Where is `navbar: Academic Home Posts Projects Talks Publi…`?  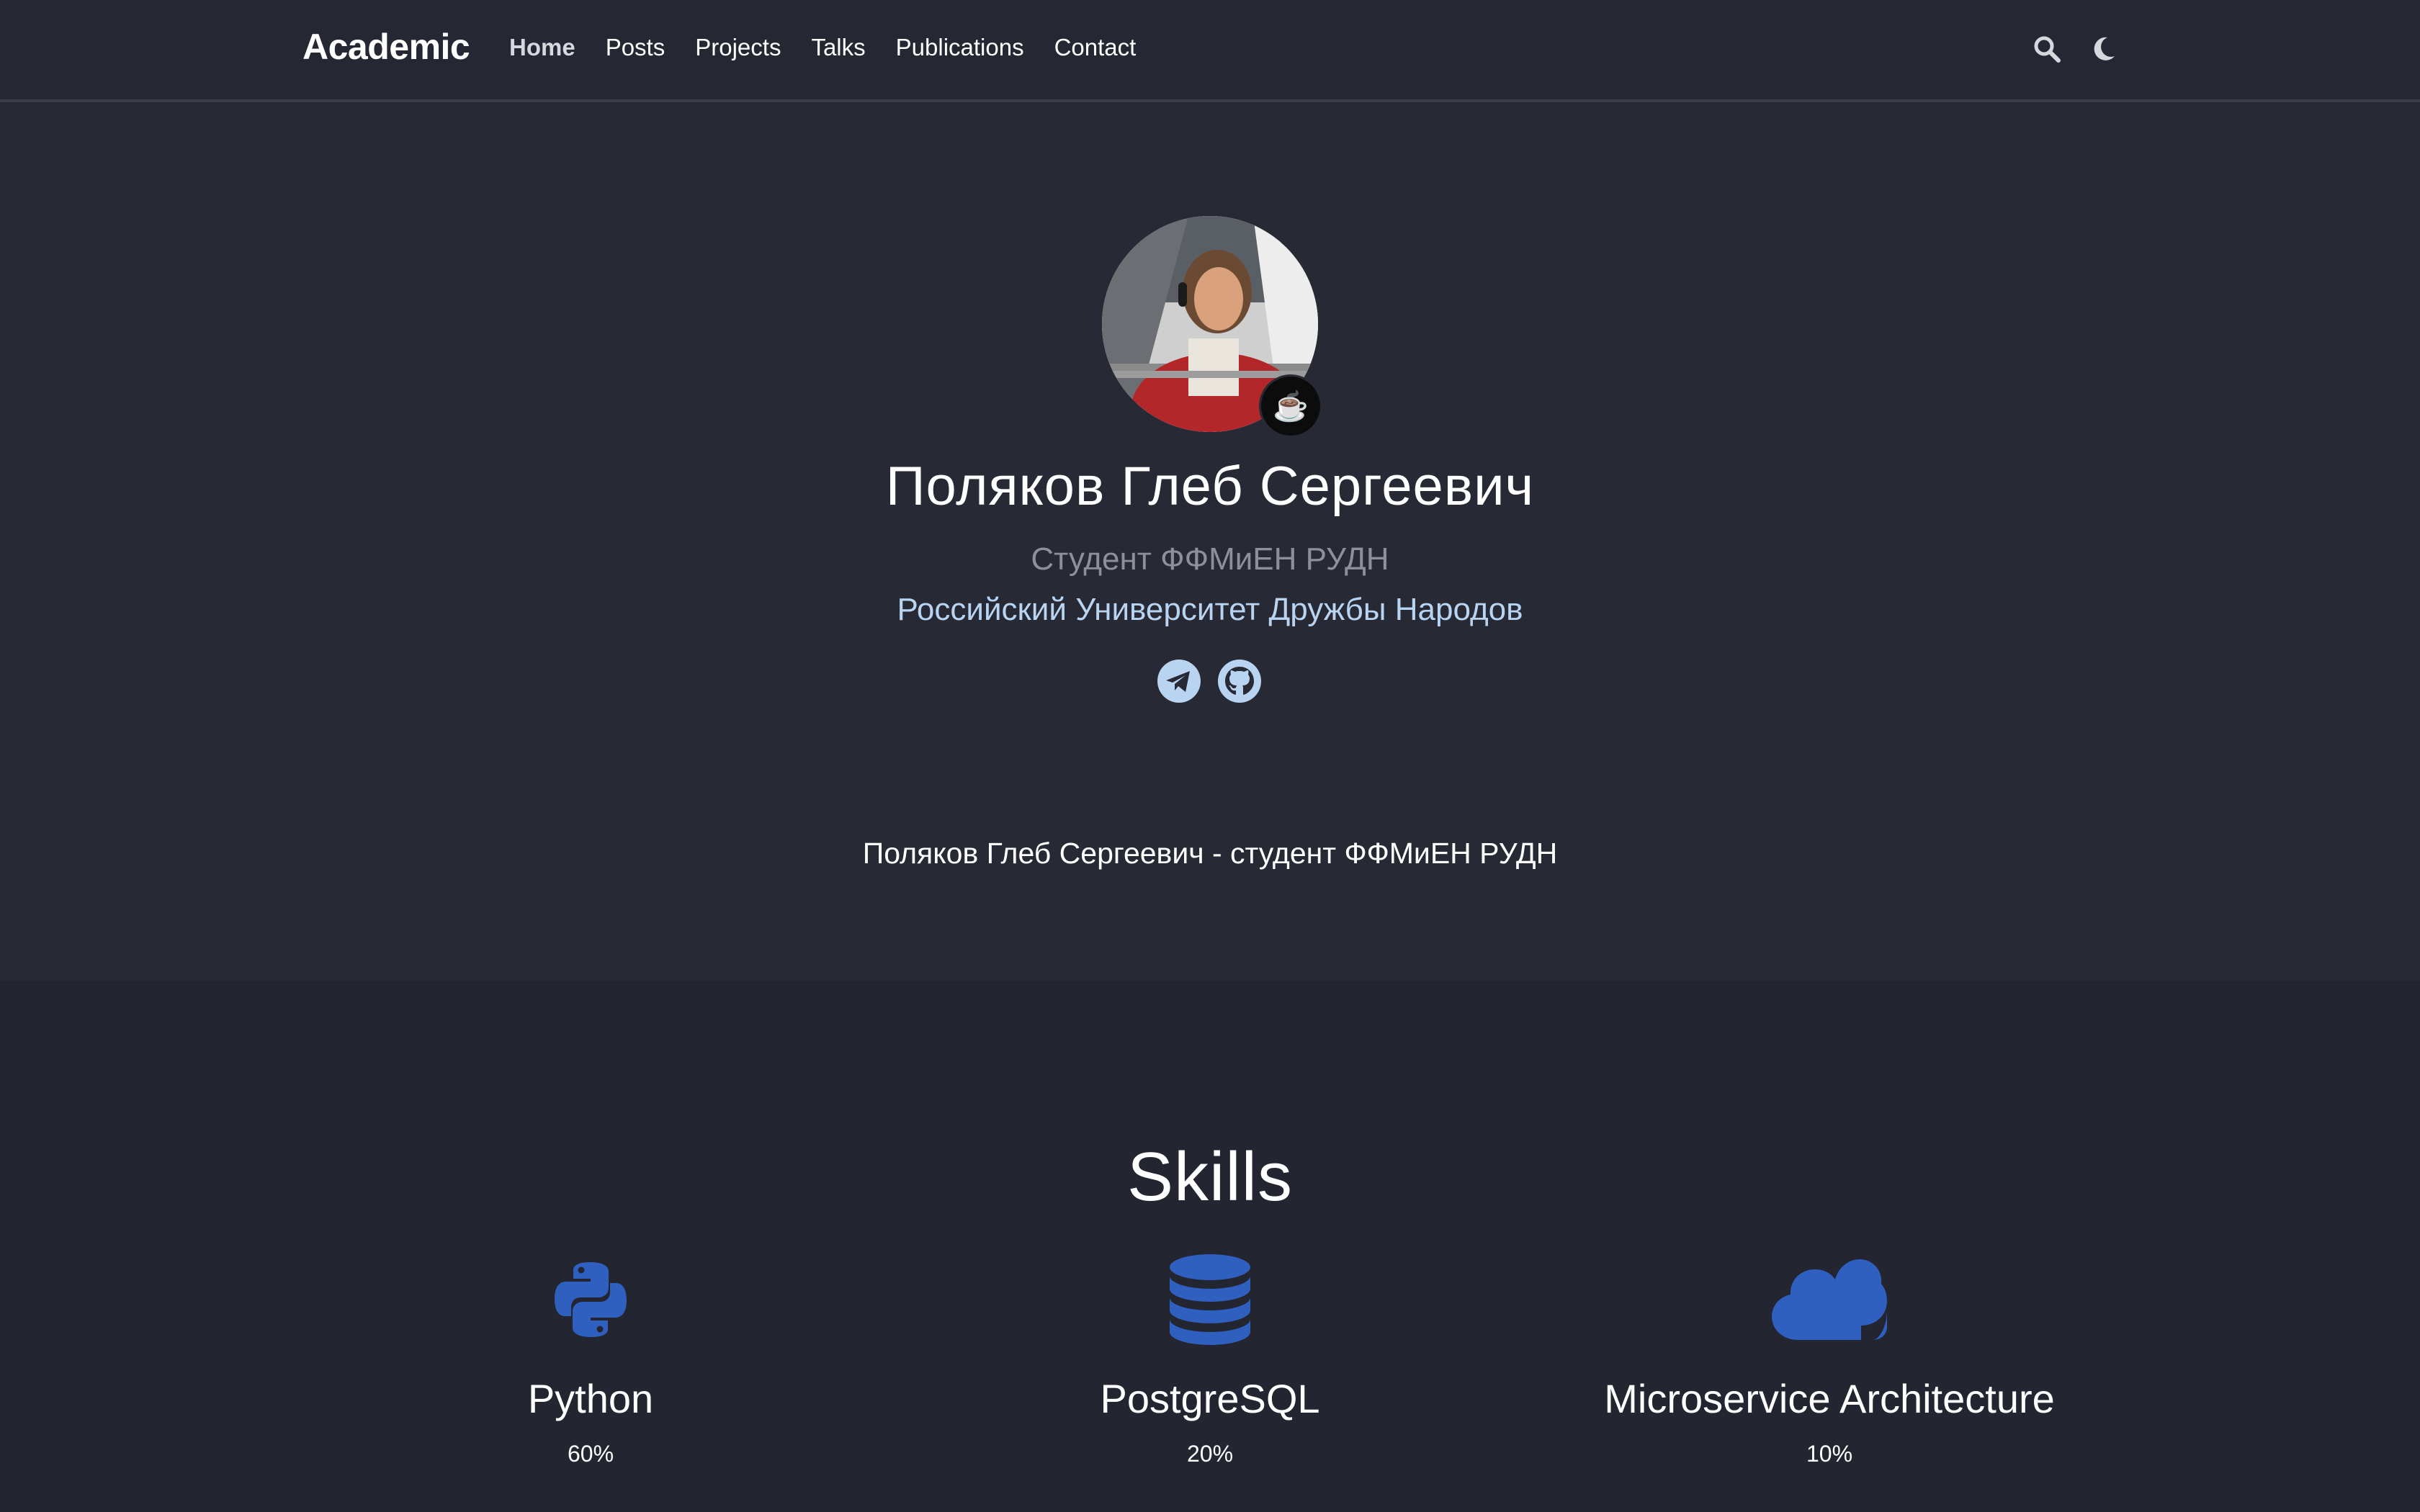
navbar: Academic Home Posts Projects Talks Publi… is located at coordinates (1210, 51).